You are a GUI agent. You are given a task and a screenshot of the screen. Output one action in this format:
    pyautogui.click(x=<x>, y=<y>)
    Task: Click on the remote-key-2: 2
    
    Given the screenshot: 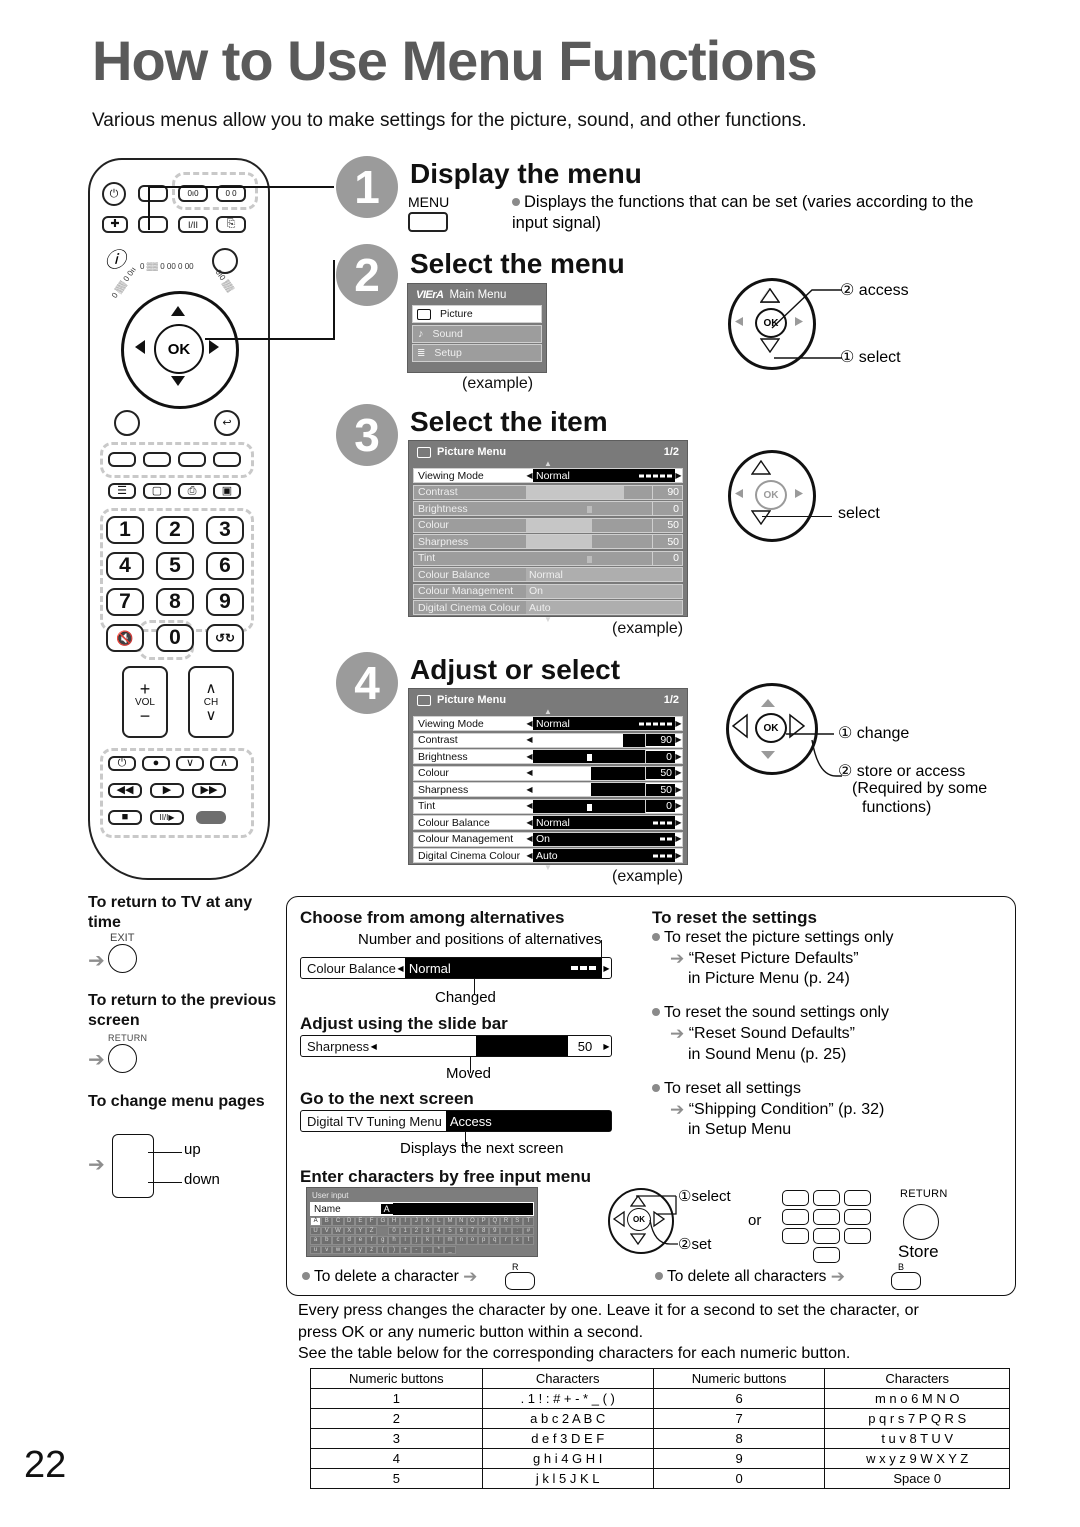 What is the action you would take?
    pyautogui.click(x=175, y=530)
    